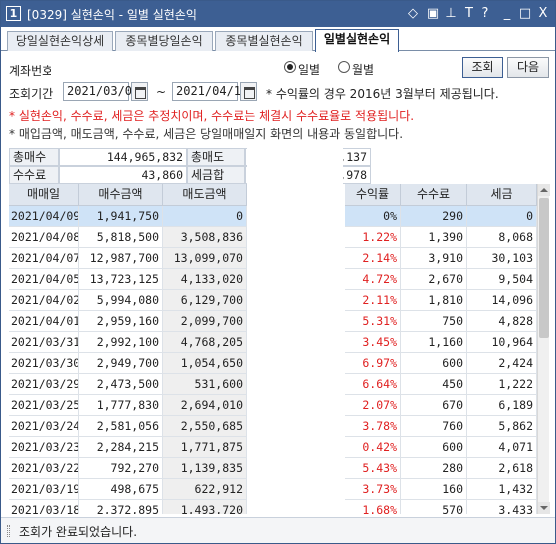 This screenshot has height=544, width=556. Describe the element at coordinates (502, 300) in the screenshot. I see `cell-tax: 14,096` at that location.